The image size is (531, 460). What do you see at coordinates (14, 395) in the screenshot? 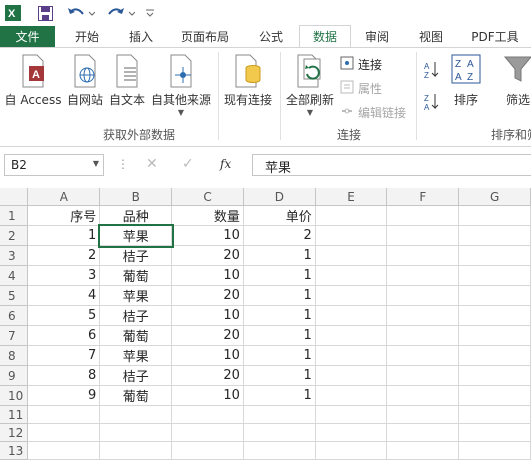
I see `row-header: 10` at bounding box center [14, 395].